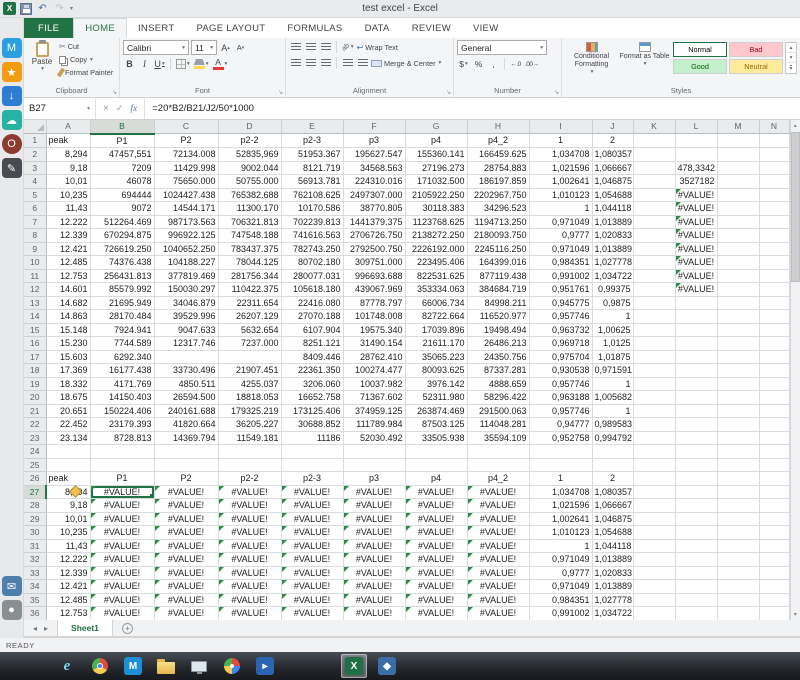 The image size is (800, 680). I want to click on dock-icon-cloud-app: ☁, so click(11, 120).